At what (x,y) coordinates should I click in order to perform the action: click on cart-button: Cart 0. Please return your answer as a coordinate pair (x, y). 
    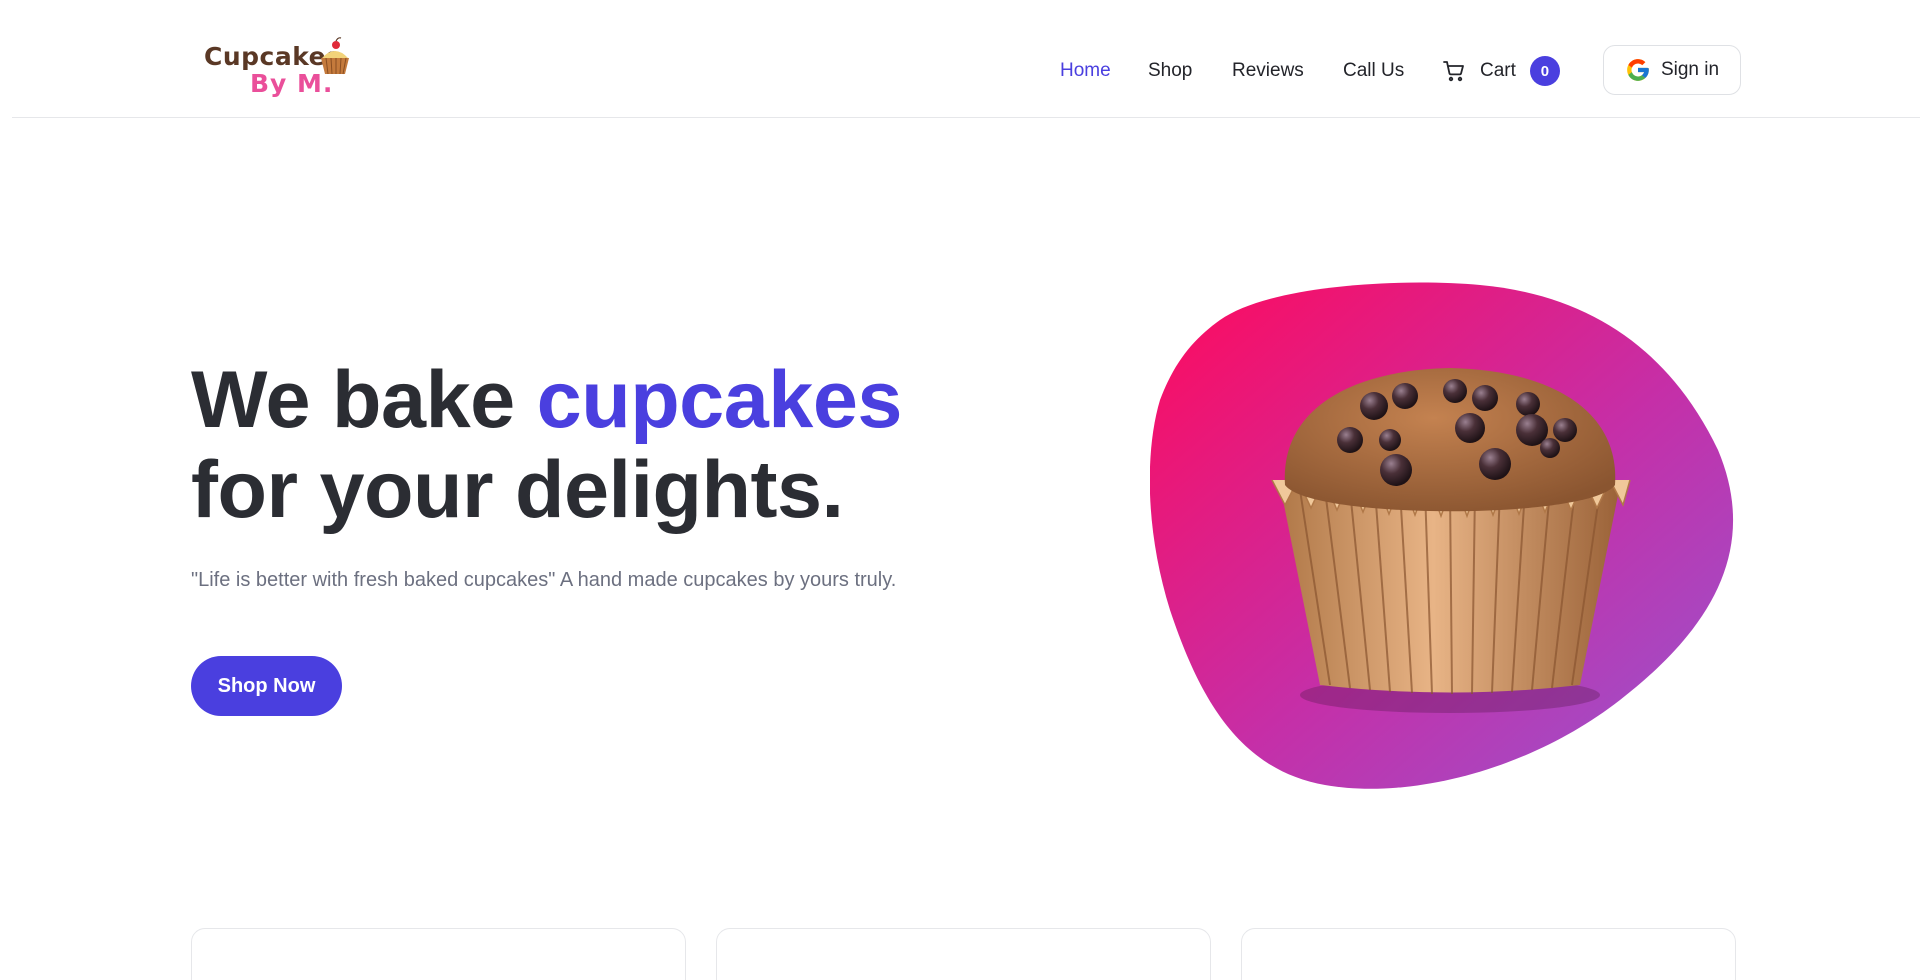
    Looking at the image, I should click on (1501, 71).